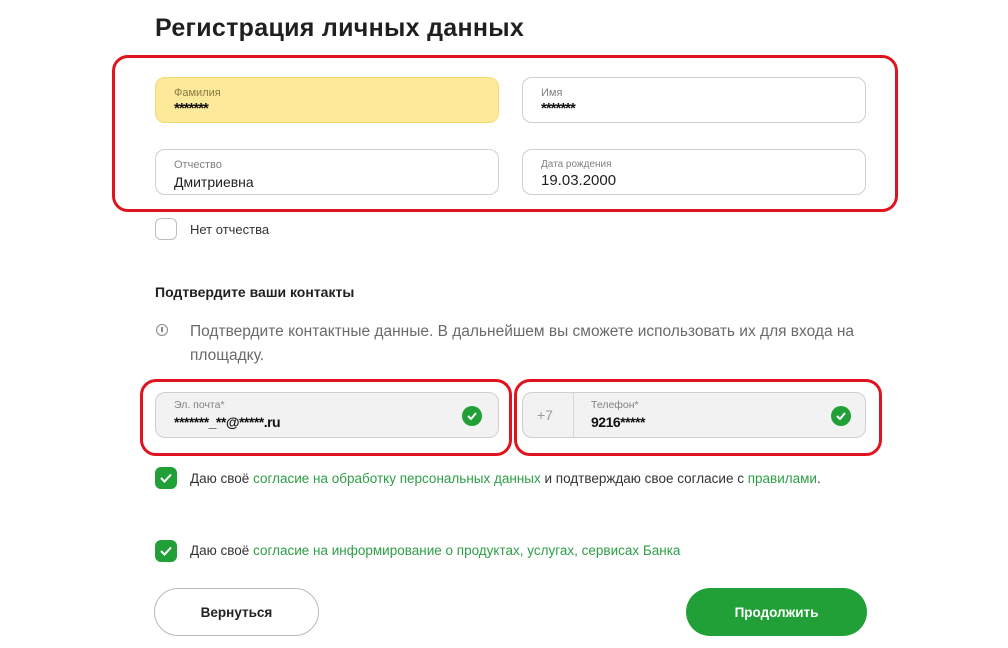 This screenshot has height=648, width=1008. Describe the element at coordinates (579, 180) in the screenshot. I see `birthdate-value: 19.03.2000` at that location.